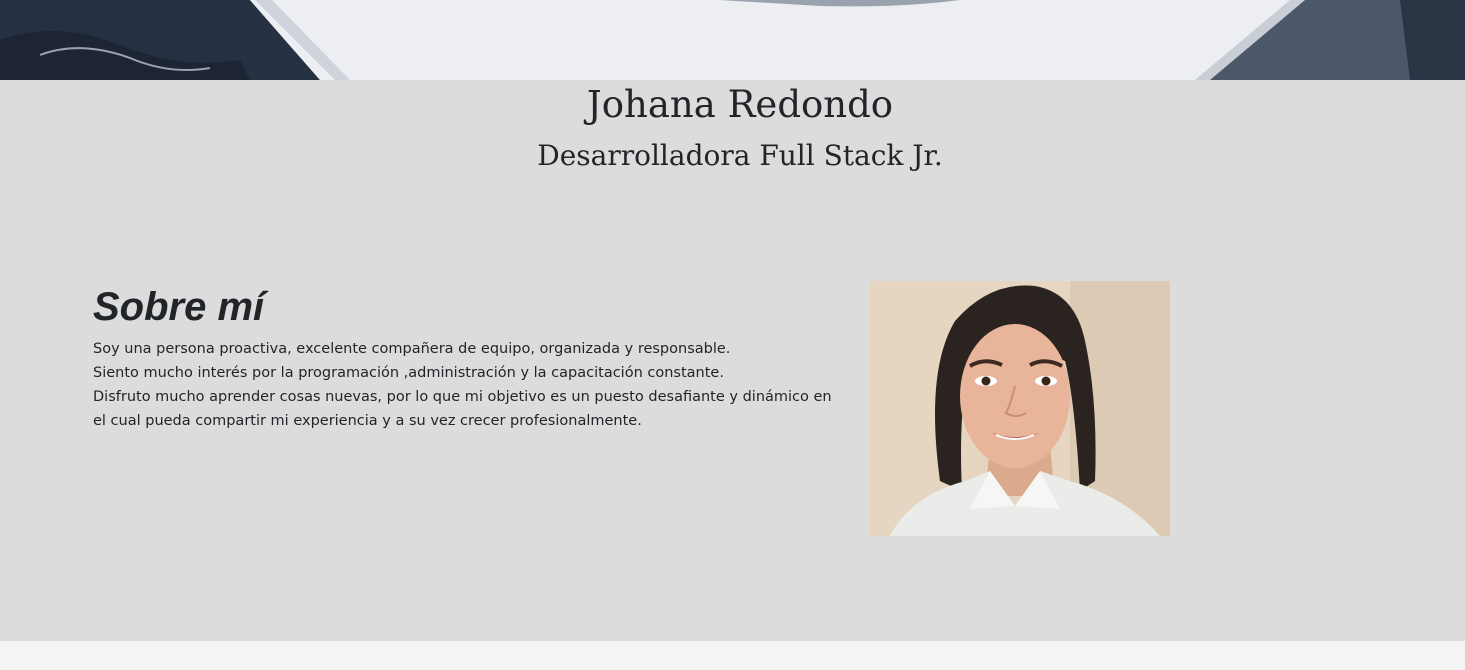  What do you see at coordinates (740, 155) in the screenshot?
I see `profile-role: Desarrolladora Full Stack Jr.` at bounding box center [740, 155].